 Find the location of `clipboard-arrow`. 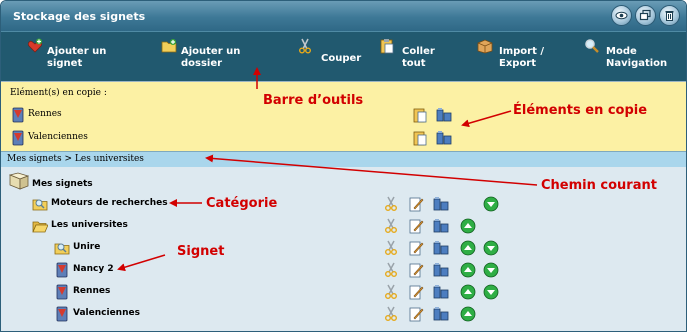

clipboard-arrow is located at coordinates (486, 119).